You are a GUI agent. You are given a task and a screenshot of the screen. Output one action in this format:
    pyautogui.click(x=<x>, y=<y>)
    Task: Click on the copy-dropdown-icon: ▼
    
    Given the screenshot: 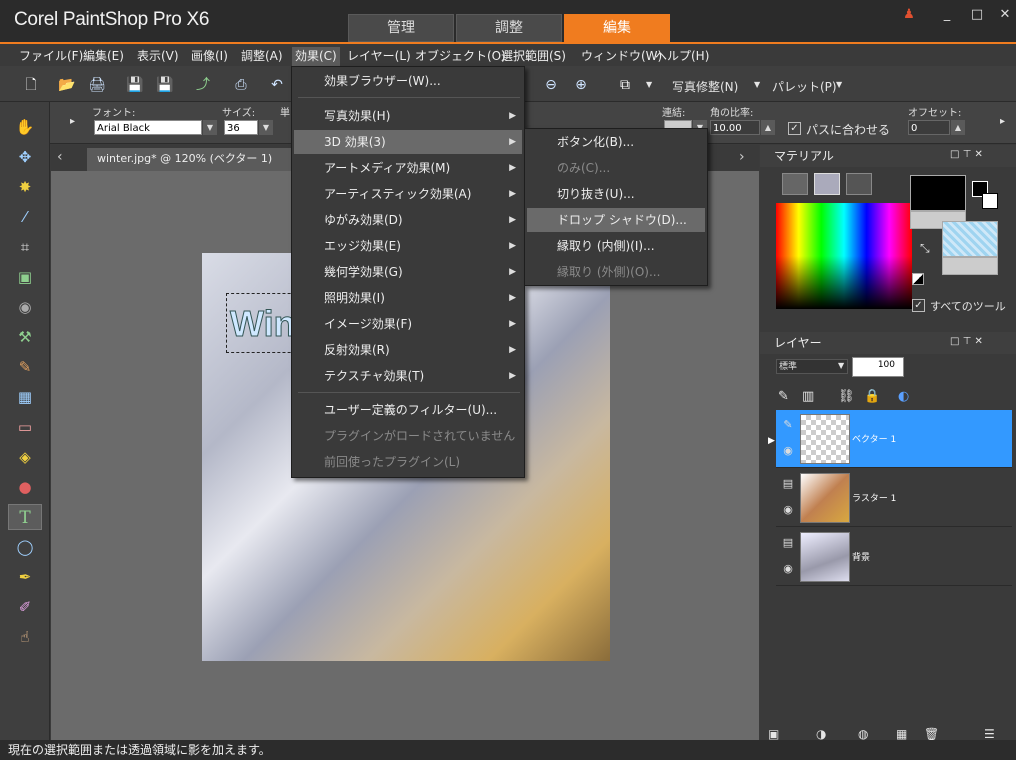 What is the action you would take?
    pyautogui.click(x=649, y=84)
    